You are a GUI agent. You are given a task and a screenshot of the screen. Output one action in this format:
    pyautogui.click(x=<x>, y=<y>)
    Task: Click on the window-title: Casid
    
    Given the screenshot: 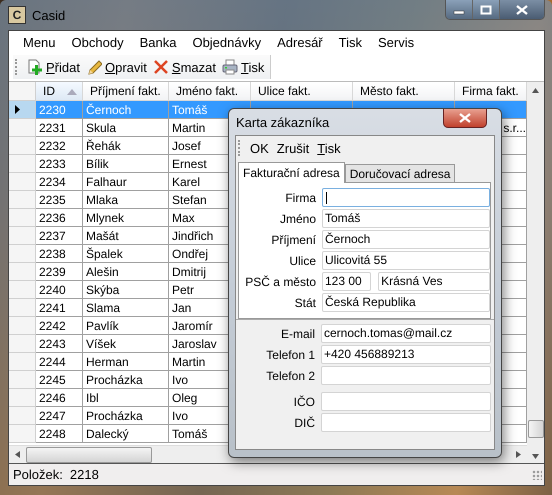 What is the action you would take?
    pyautogui.click(x=49, y=15)
    